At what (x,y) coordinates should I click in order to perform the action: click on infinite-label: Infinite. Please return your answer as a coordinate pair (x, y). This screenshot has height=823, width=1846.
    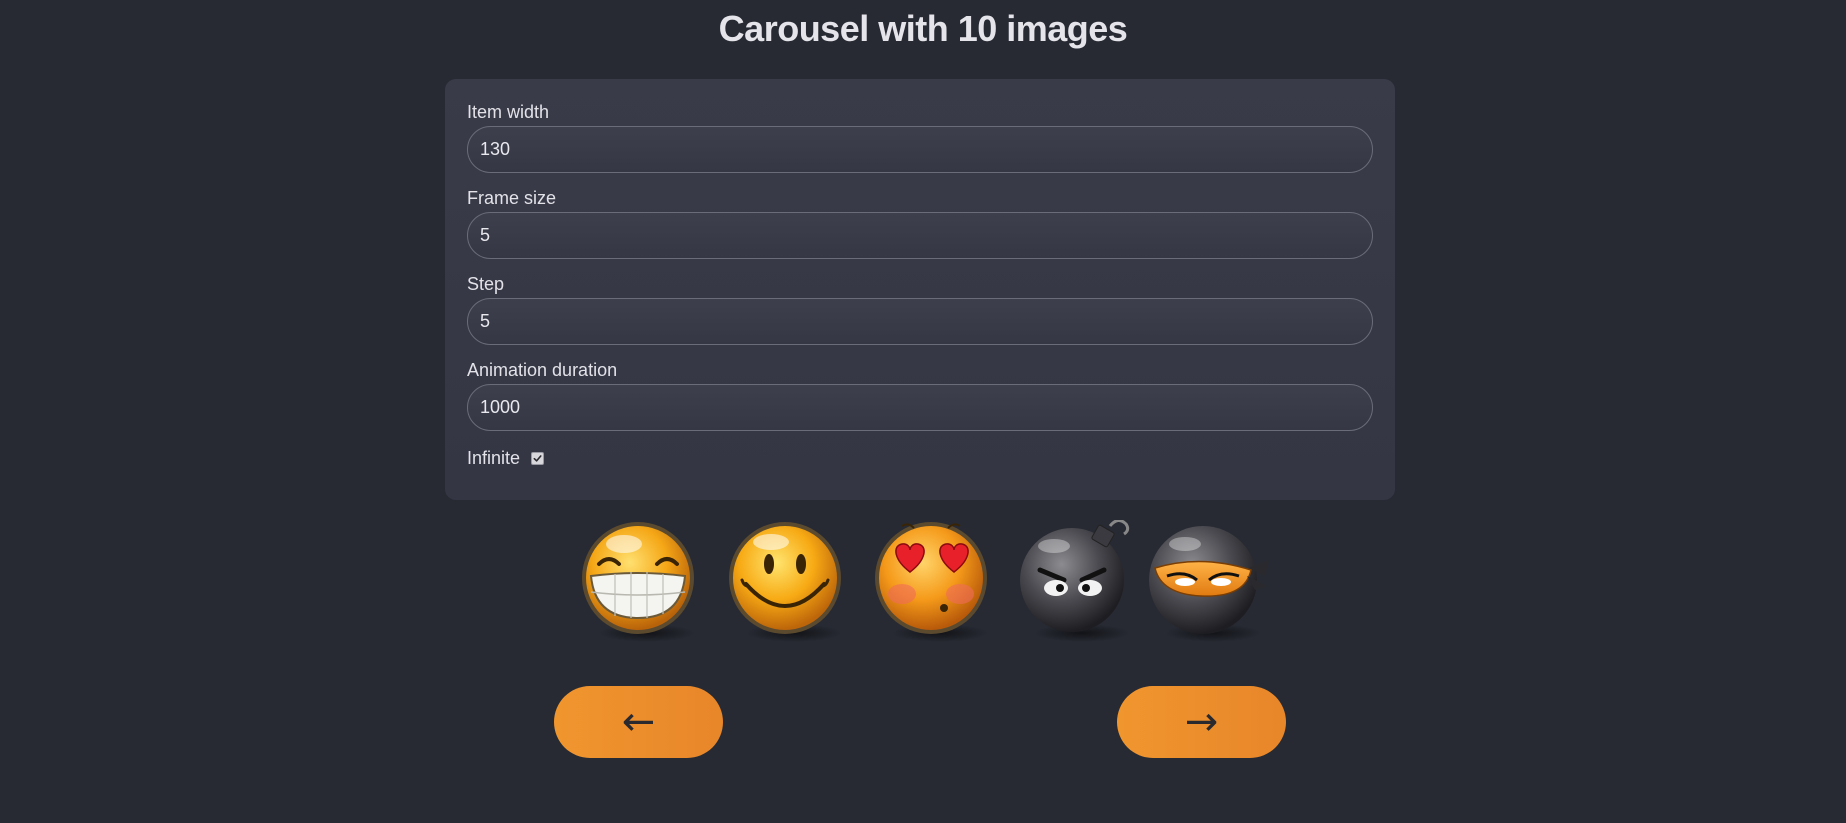
    Looking at the image, I should click on (494, 457).